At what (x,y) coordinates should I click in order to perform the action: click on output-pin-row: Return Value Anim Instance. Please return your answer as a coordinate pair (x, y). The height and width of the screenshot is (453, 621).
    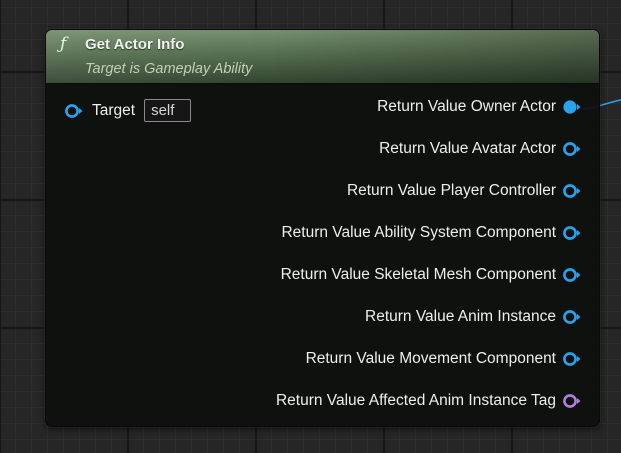
    Looking at the image, I should click on (473, 317).